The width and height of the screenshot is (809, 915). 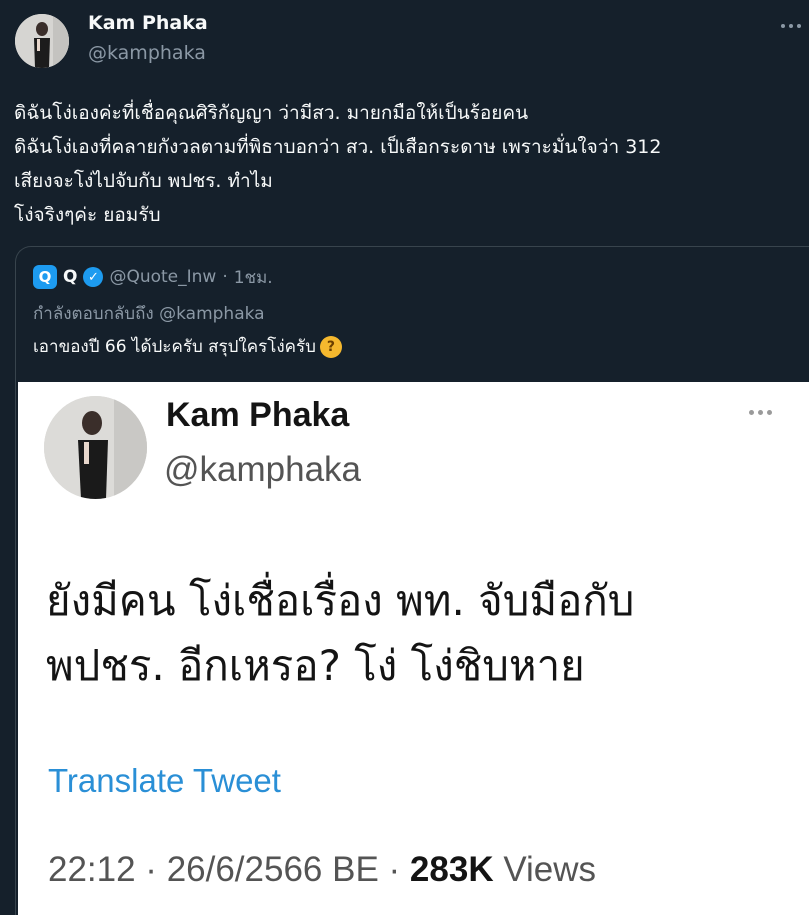 I want to click on quote-author-handle: @Quote_Inw, so click(x=162, y=277).